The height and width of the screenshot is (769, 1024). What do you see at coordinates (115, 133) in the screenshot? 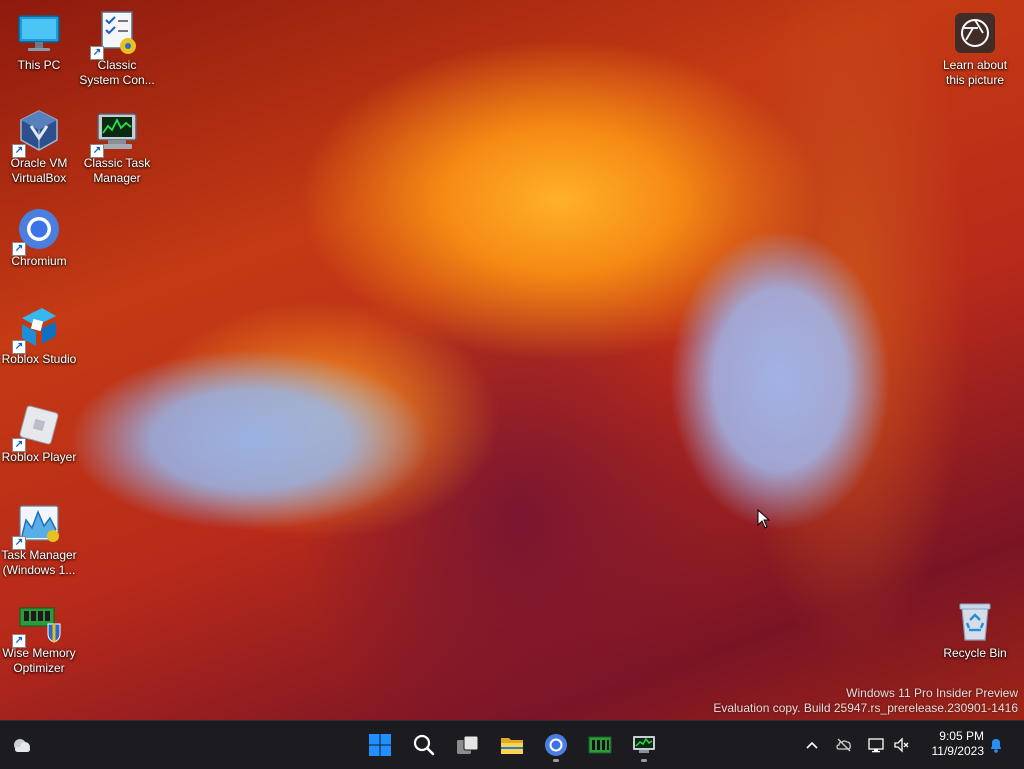
I see `task-manager-icon: ↗` at bounding box center [115, 133].